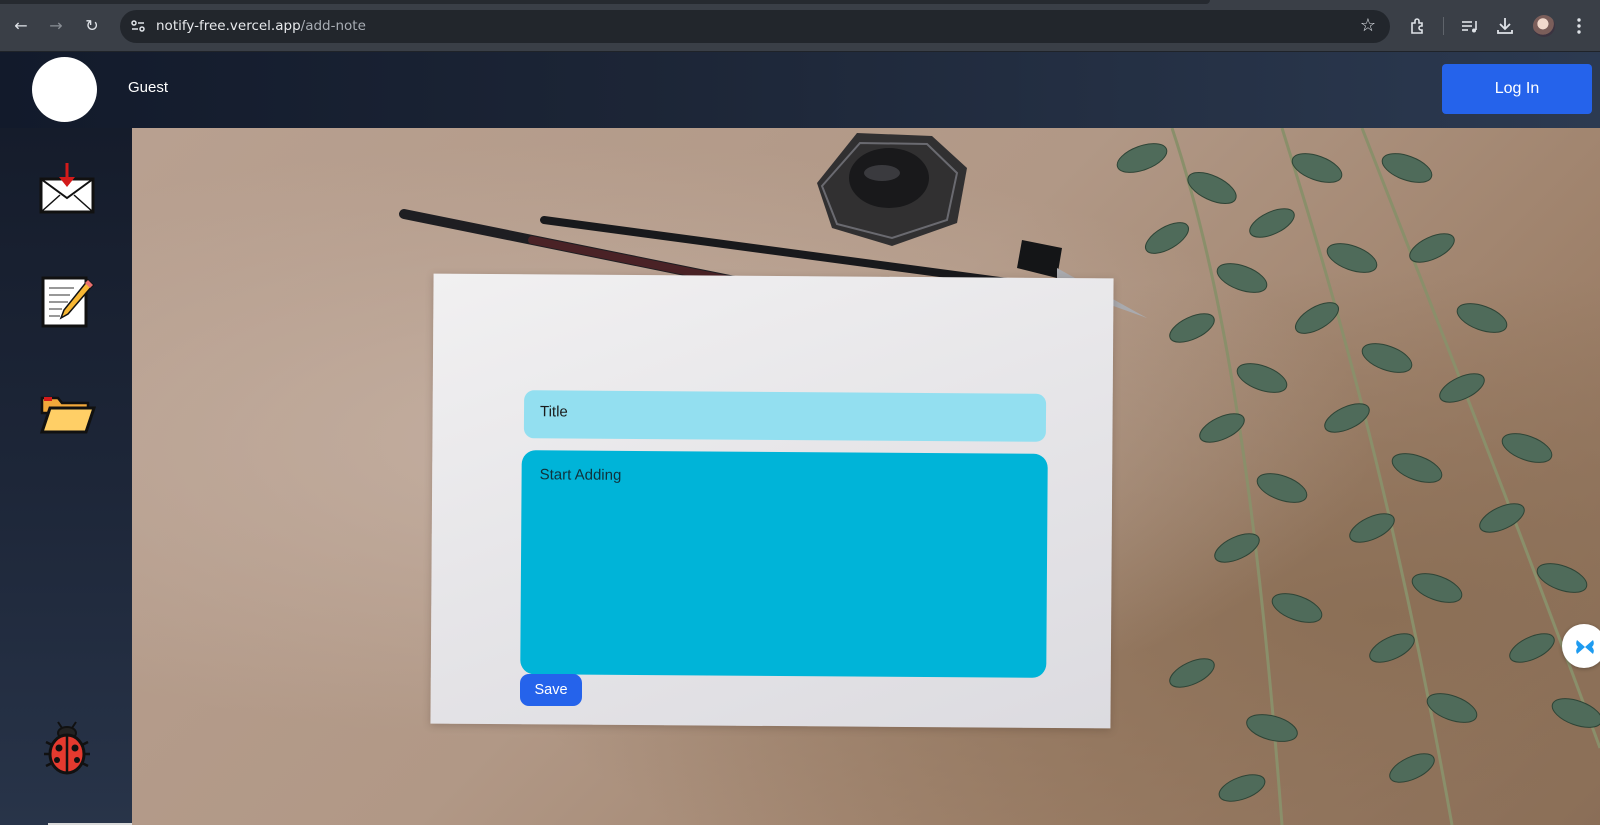  I want to click on butterfly-icon, so click(1585, 647).